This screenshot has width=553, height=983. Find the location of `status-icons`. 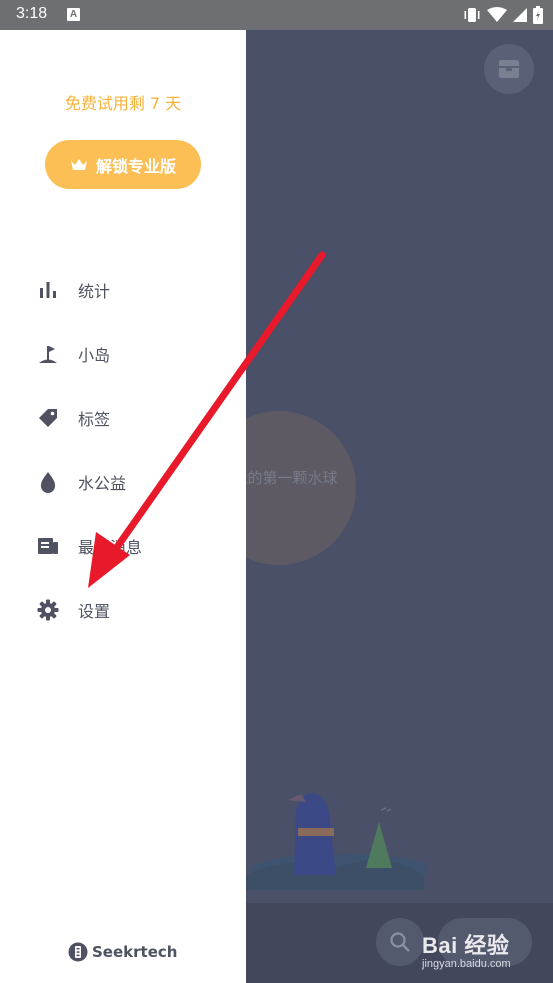

status-icons is located at coordinates (503, 15).